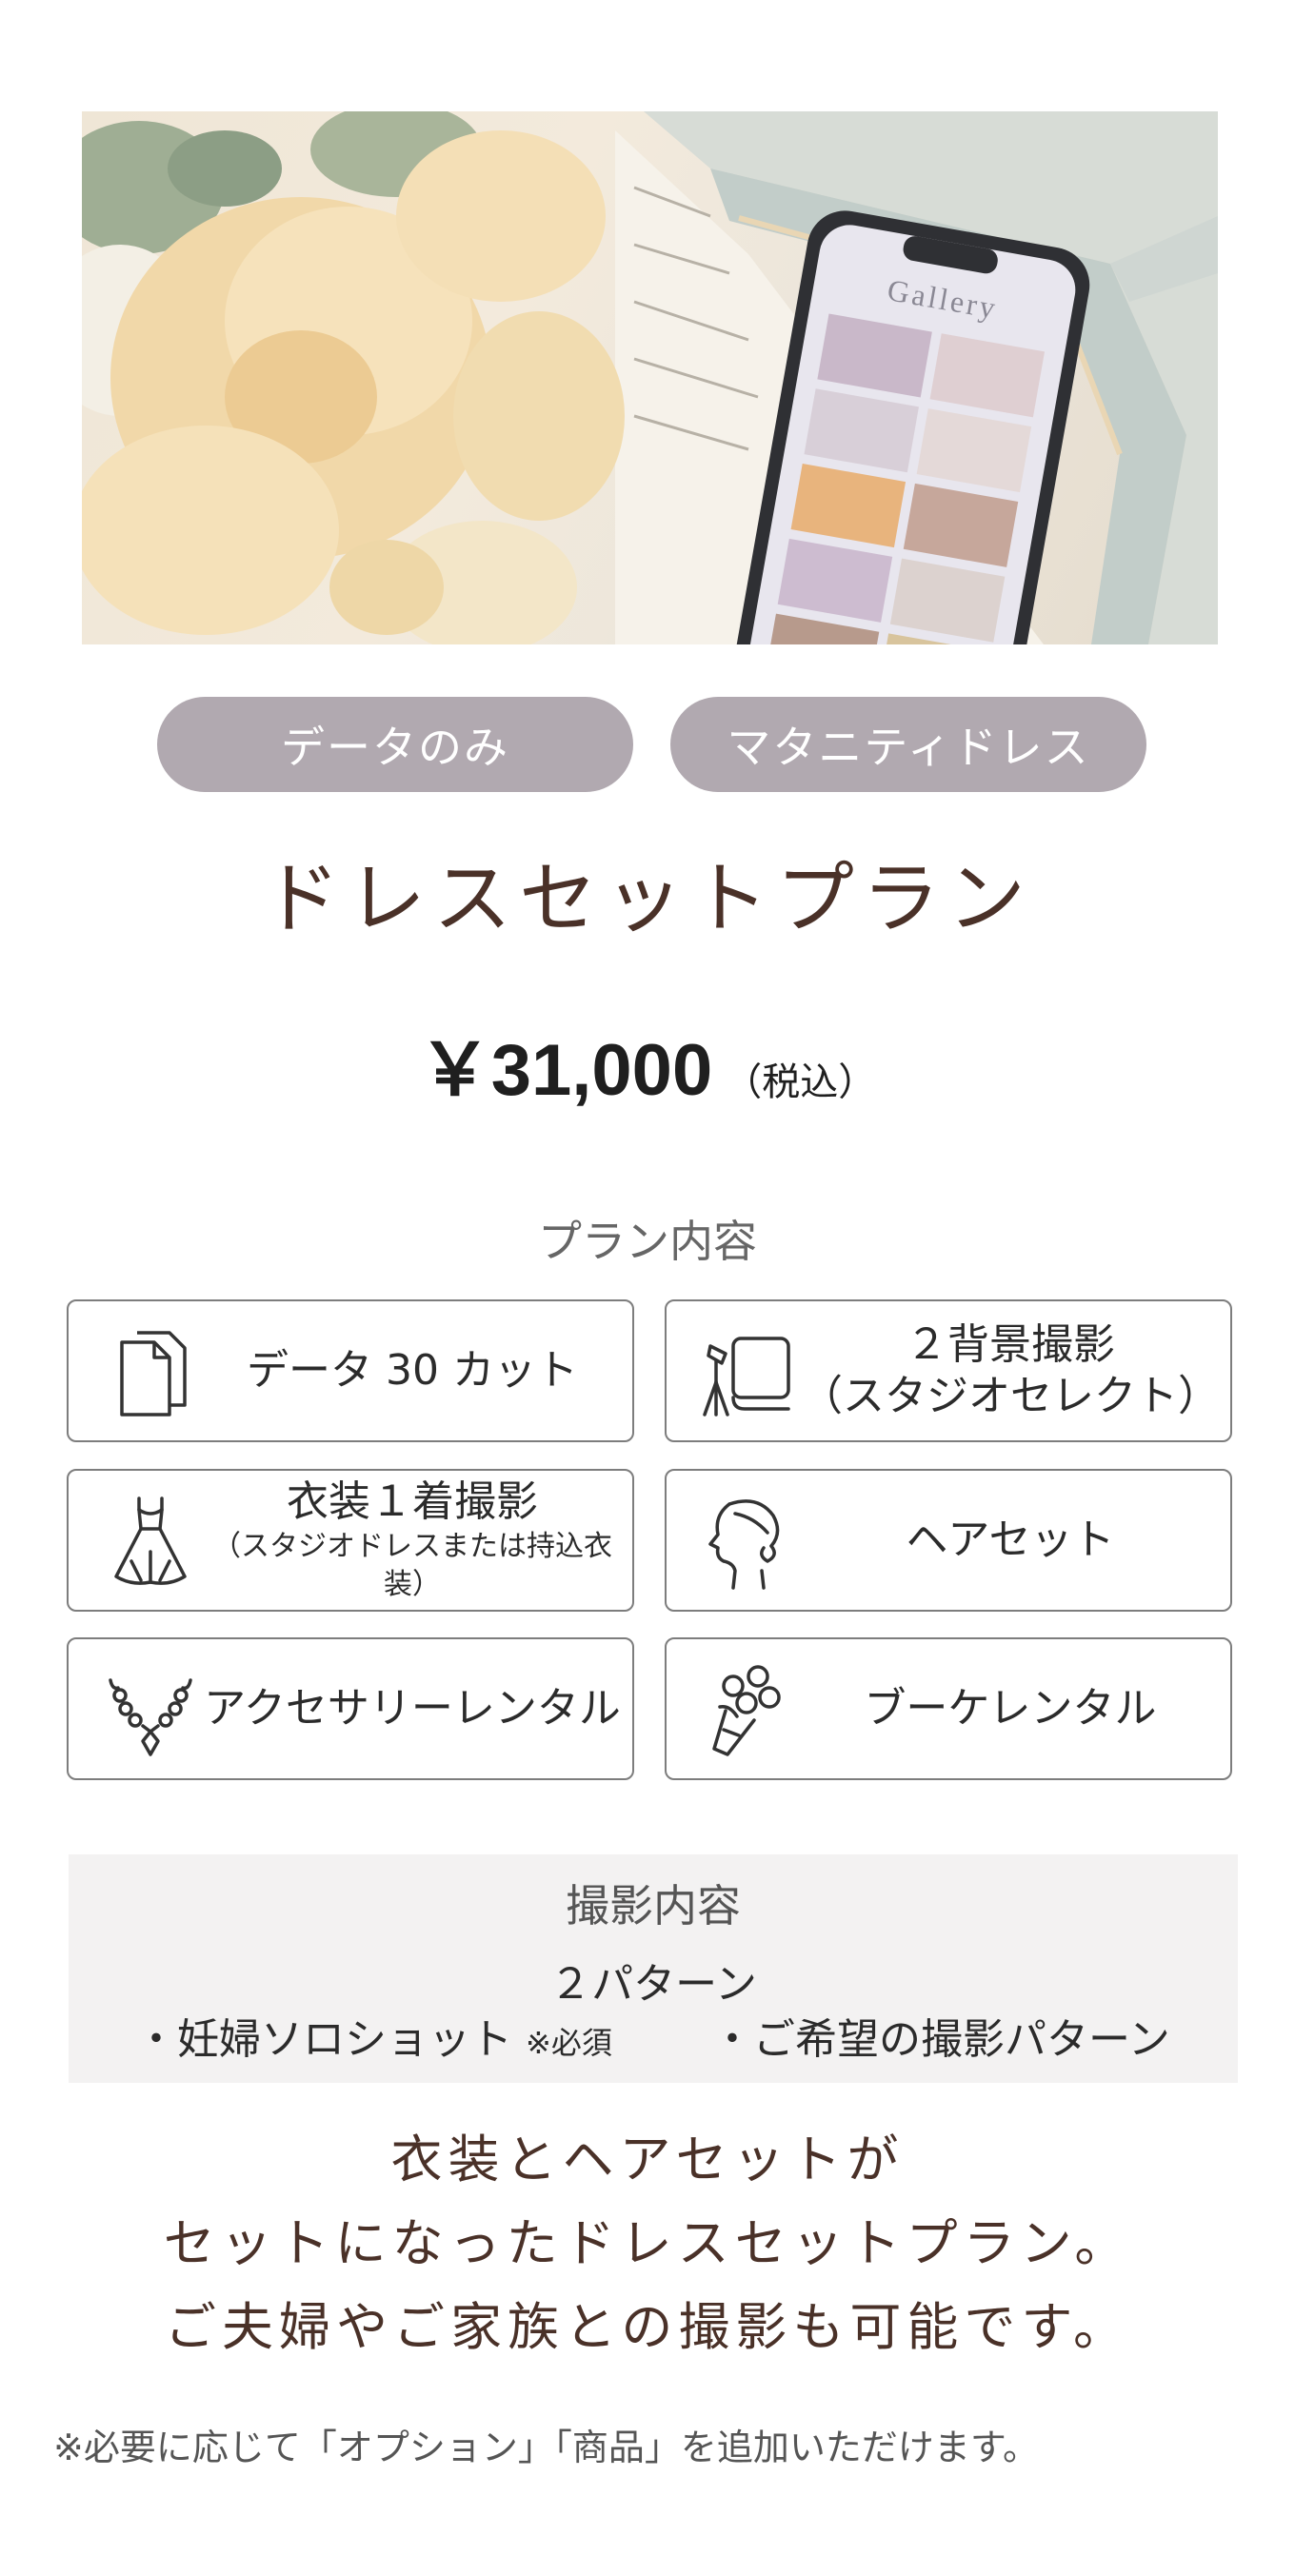 The height and width of the screenshot is (2576, 1295). I want to click on description-line-2: セットになったドレスセットプラン。, so click(647, 2243).